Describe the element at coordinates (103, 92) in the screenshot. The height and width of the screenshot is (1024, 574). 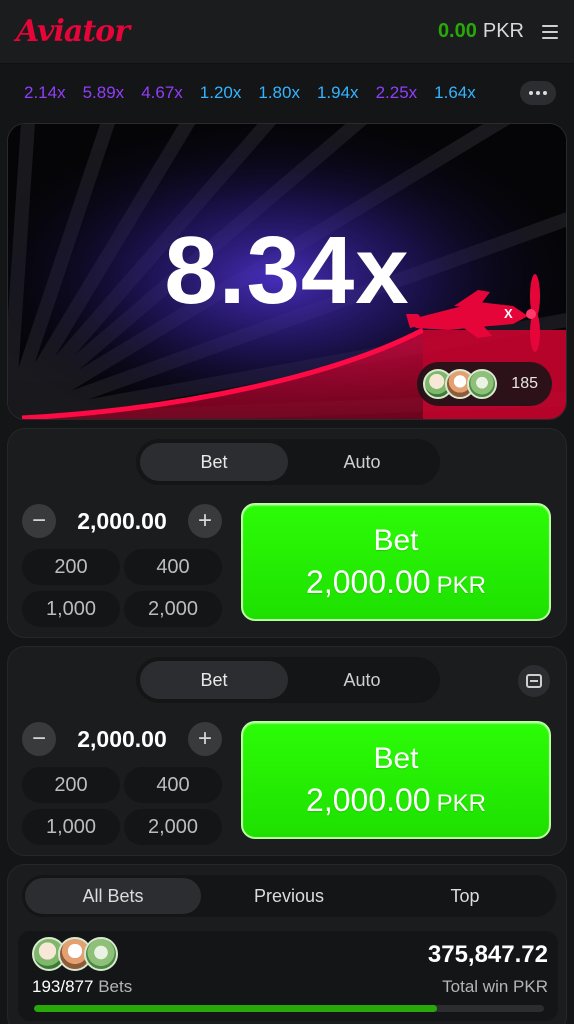
I see `history-multiplier: 5.89x` at that location.